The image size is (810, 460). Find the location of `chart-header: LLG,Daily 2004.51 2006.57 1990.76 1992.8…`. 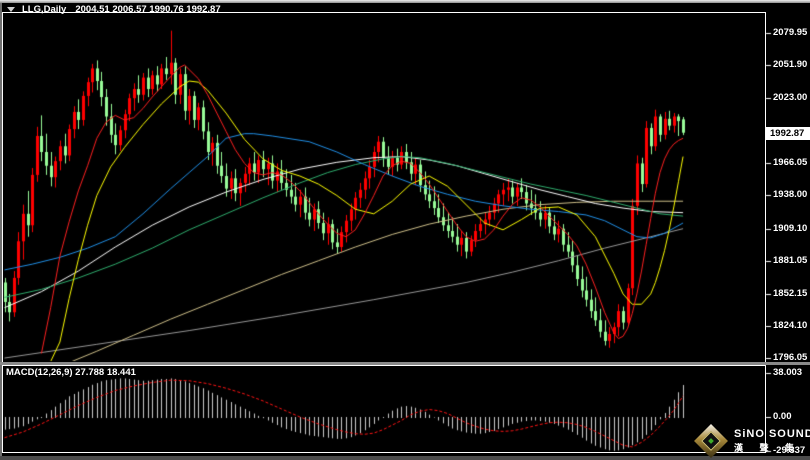

chart-header: LLG,Daily 2004.51 2006.57 1990.76 1992.8… is located at coordinates (114, 9).